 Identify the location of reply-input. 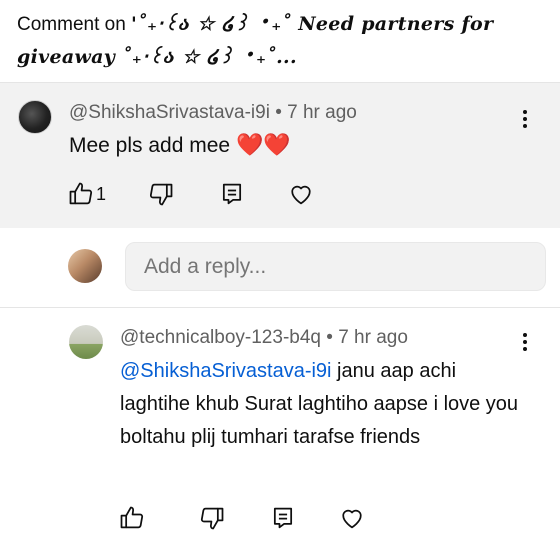
(335, 266).